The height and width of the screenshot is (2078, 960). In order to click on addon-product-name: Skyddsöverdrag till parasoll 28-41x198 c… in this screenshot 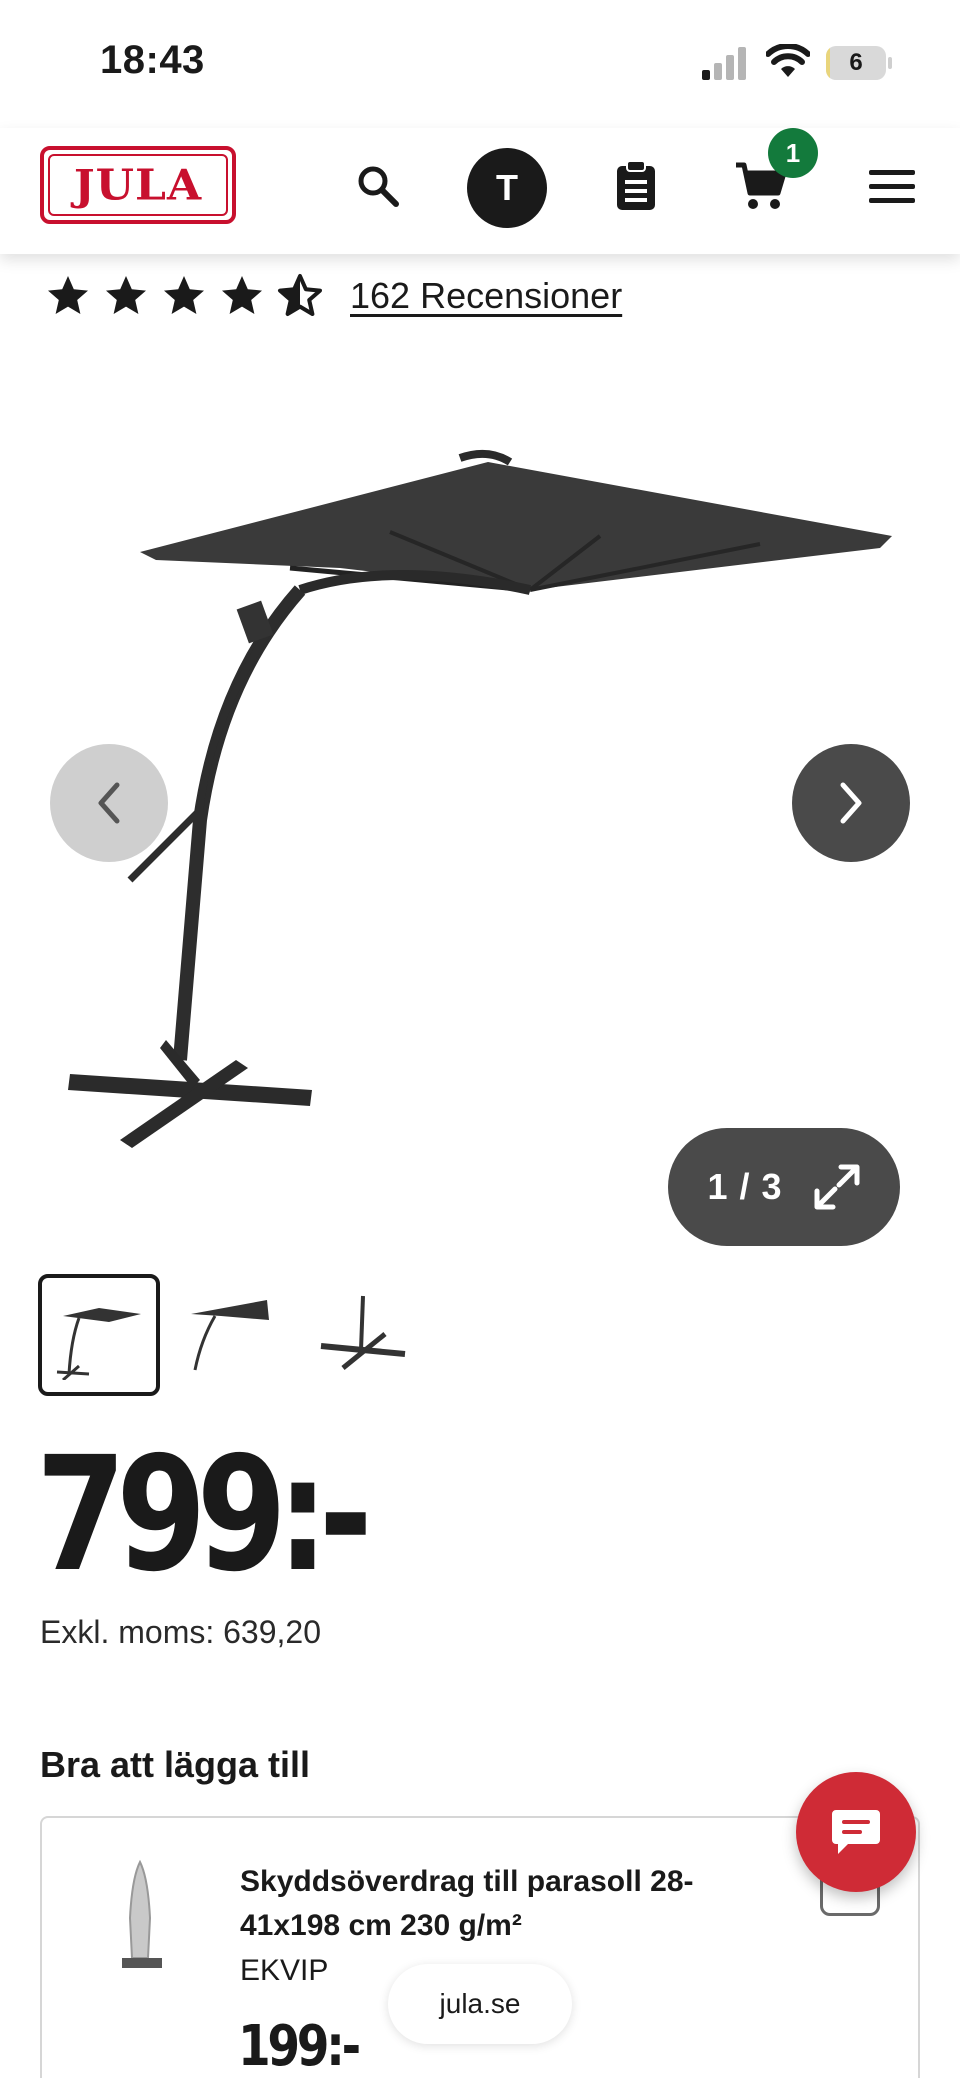, I will do `click(500, 1904)`.